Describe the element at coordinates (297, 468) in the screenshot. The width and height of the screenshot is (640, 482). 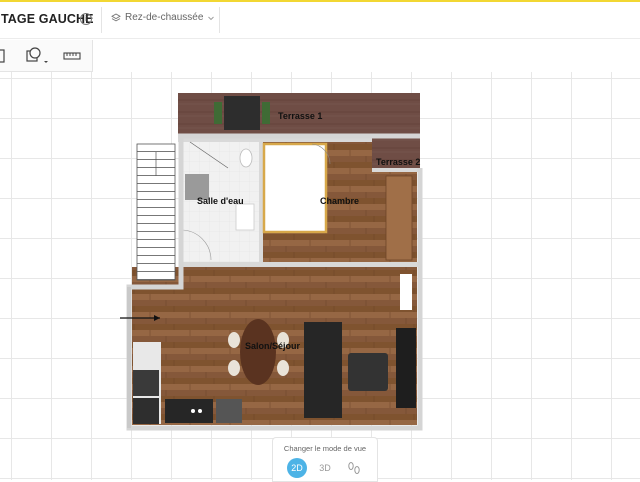
I see `view-2d-button: 2D` at that location.